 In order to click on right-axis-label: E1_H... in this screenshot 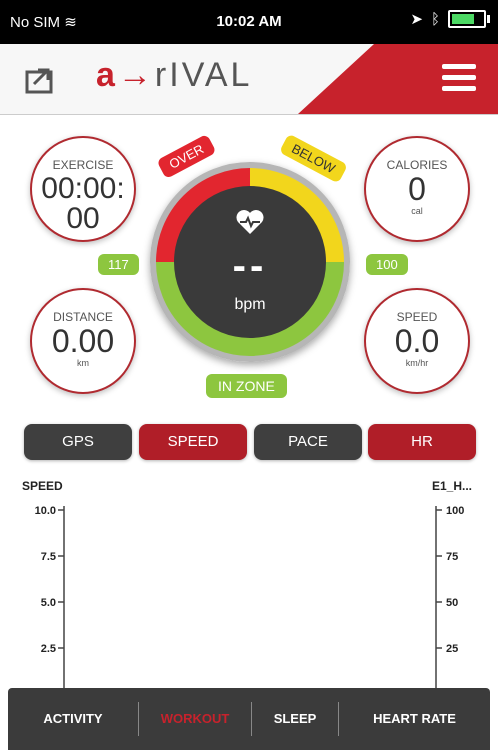, I will do `click(452, 486)`.